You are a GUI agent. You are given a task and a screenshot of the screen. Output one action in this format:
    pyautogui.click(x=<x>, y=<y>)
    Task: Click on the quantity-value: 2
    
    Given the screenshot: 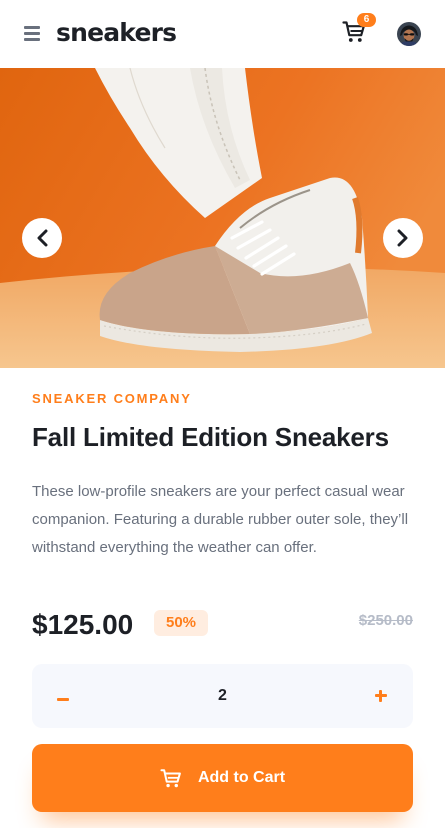 What is the action you would take?
    pyautogui.click(x=222, y=695)
    